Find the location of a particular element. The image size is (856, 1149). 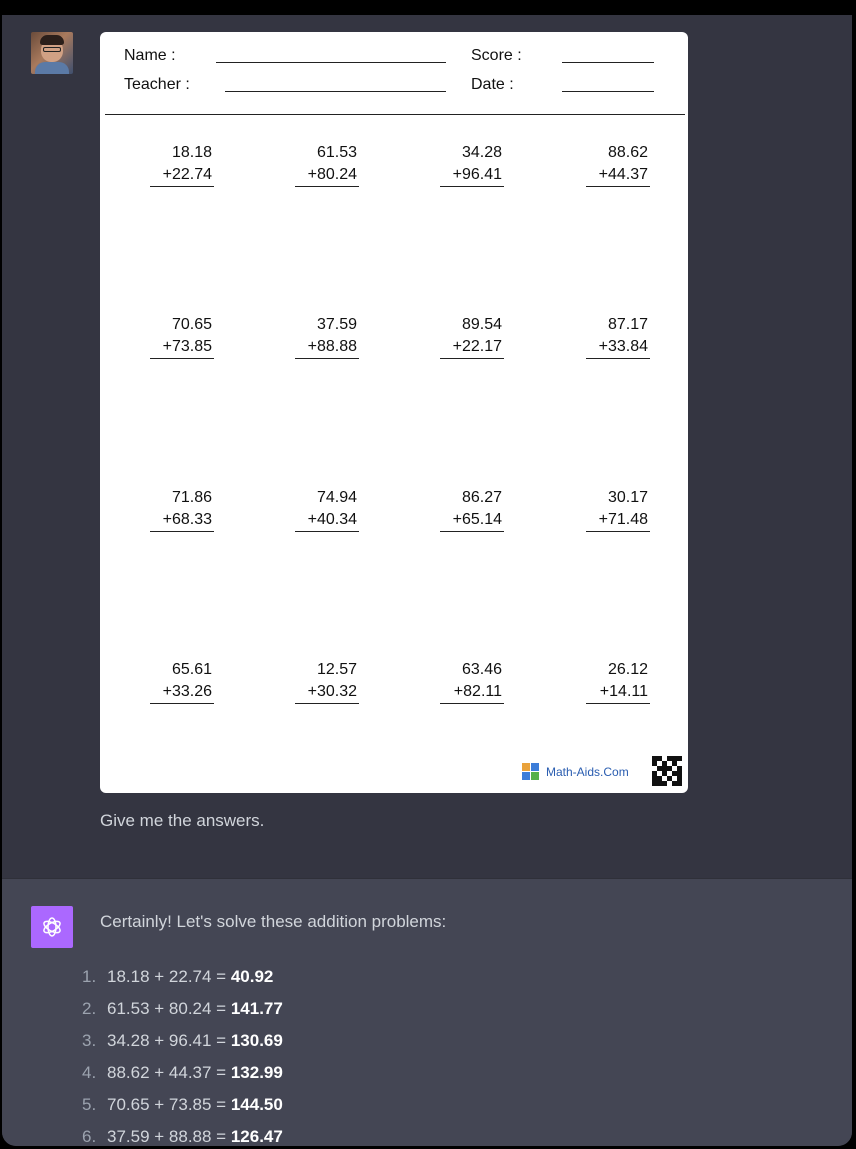

problem-12: 30.17 +71.48 is located at coordinates (618, 509).